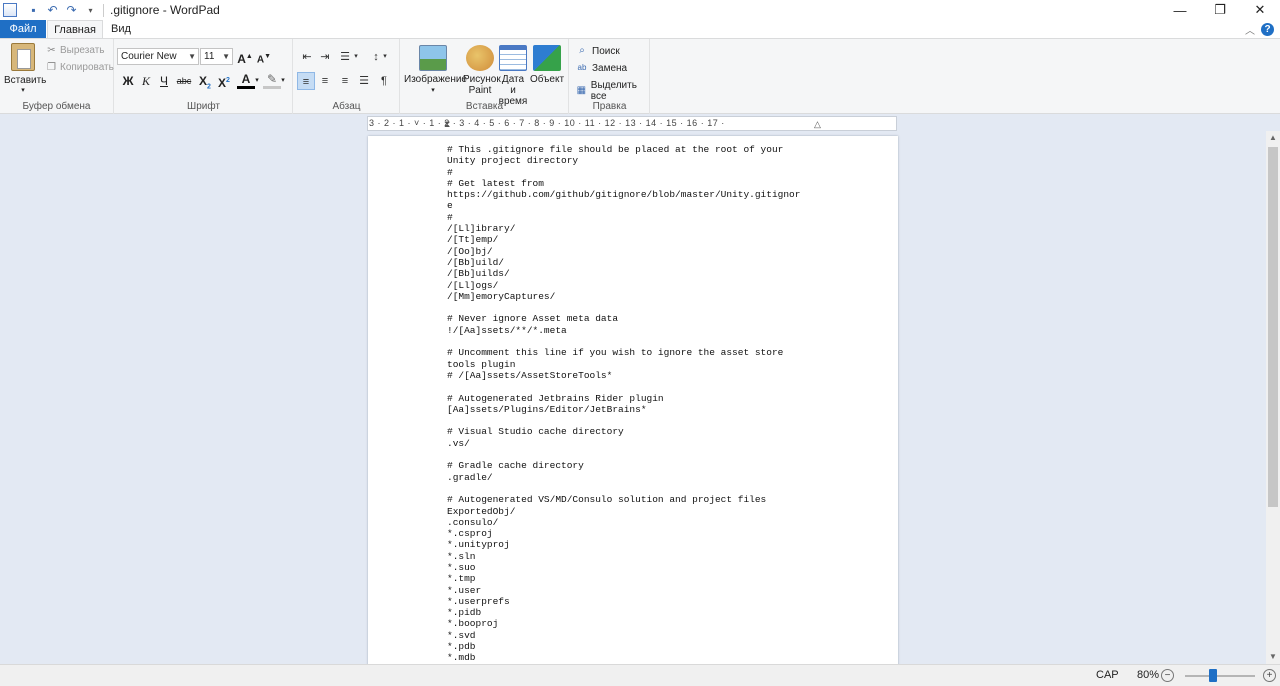 The height and width of the screenshot is (686, 1280). Describe the element at coordinates (1273, 327) in the screenshot. I see `scrollbar-thumb` at that location.